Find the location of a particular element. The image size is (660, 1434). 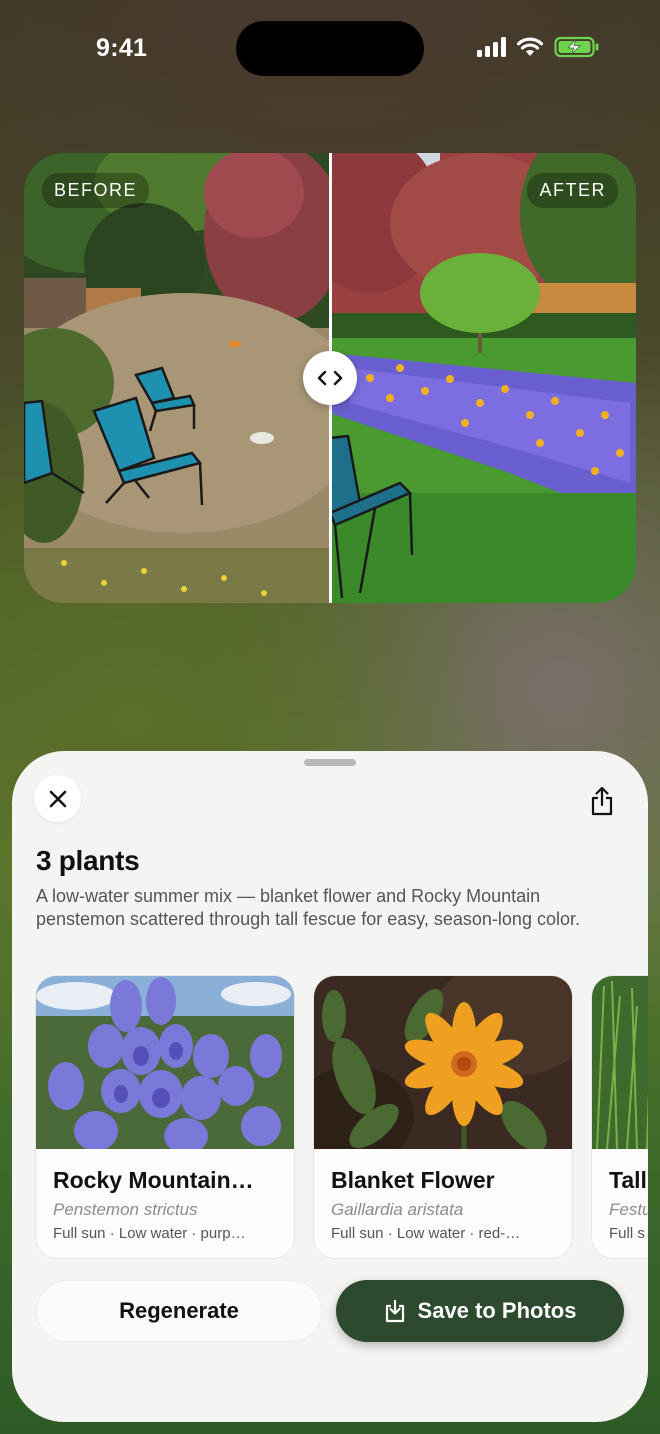

status-bar: 9:41 is located at coordinates (330, 48).